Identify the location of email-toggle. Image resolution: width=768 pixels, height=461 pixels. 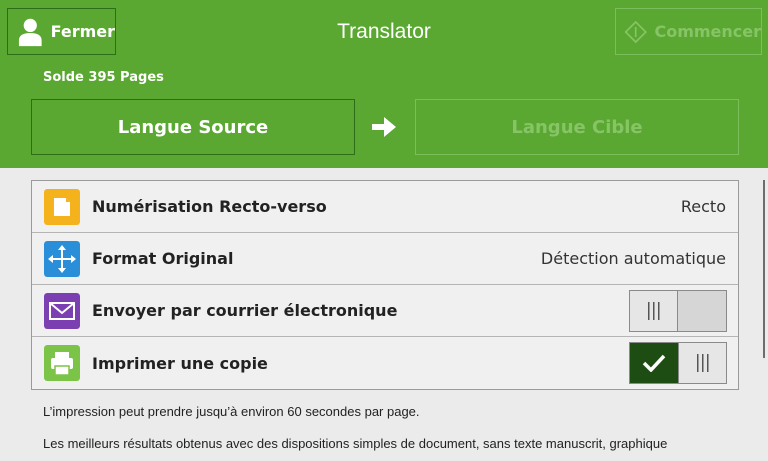
(678, 311).